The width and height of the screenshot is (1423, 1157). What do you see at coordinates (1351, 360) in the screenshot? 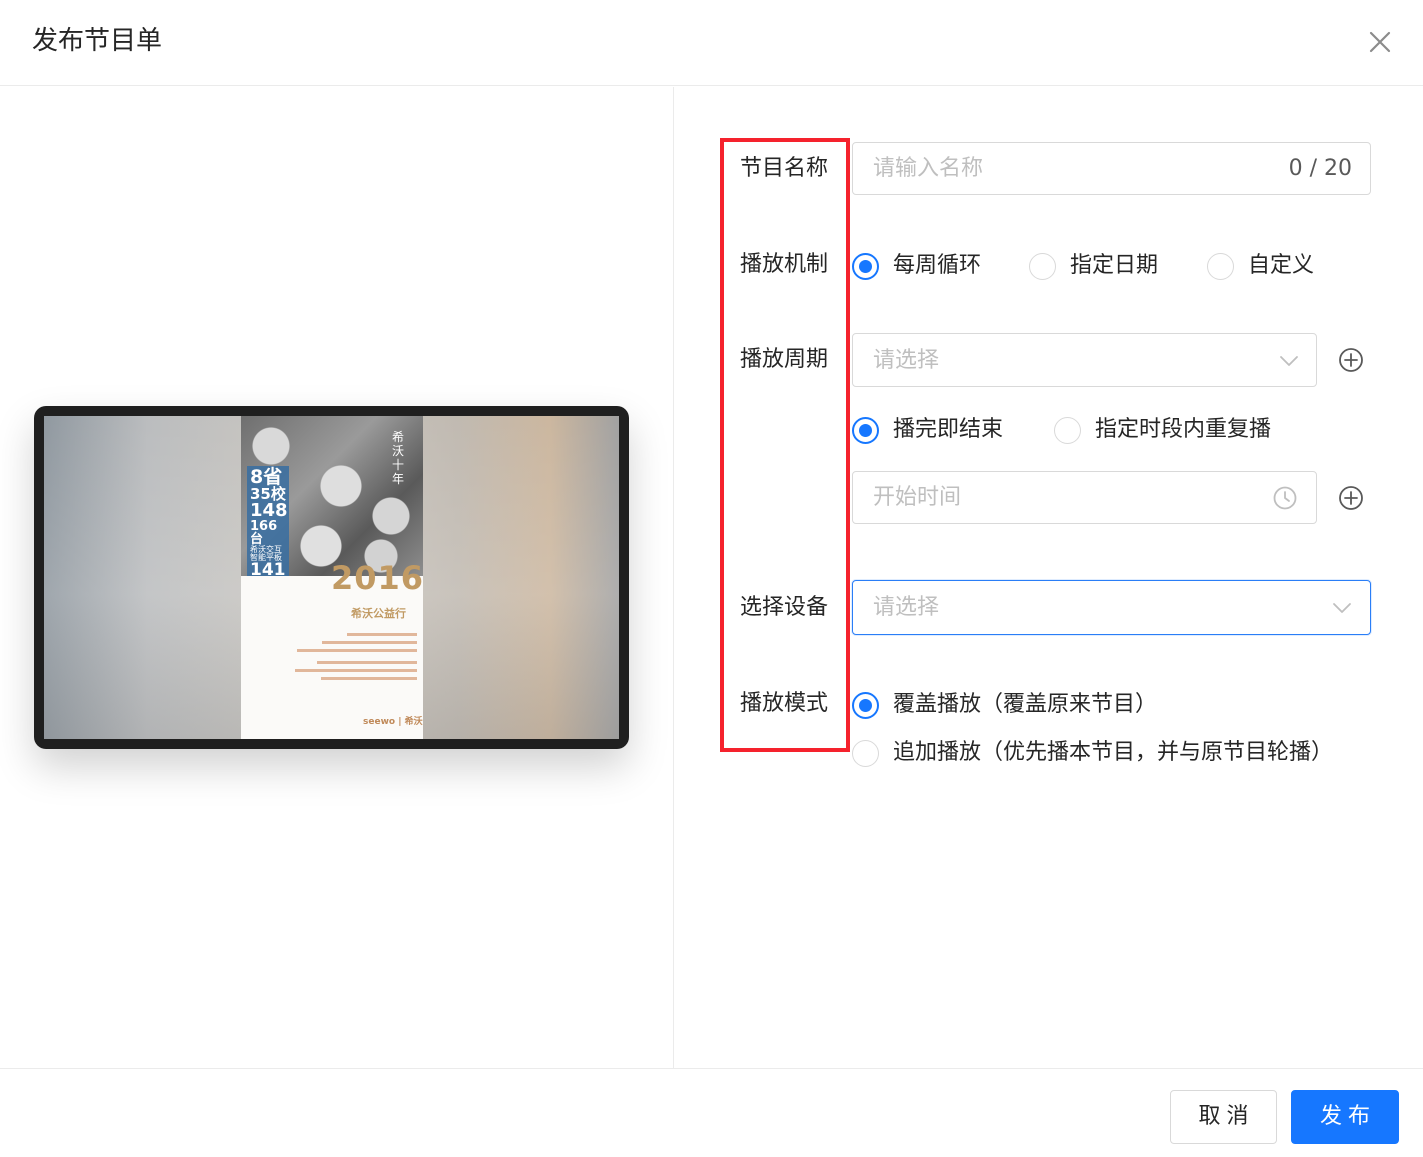
I see `add-period-icon` at bounding box center [1351, 360].